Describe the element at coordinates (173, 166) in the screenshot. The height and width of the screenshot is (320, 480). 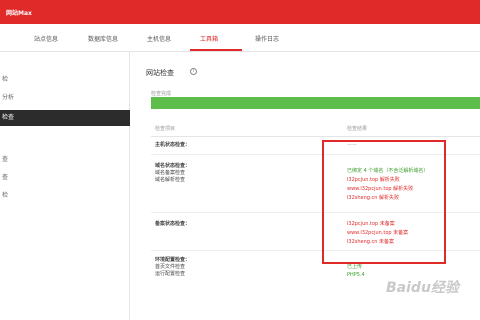
I see `row-label: 域名状态检查：` at that location.